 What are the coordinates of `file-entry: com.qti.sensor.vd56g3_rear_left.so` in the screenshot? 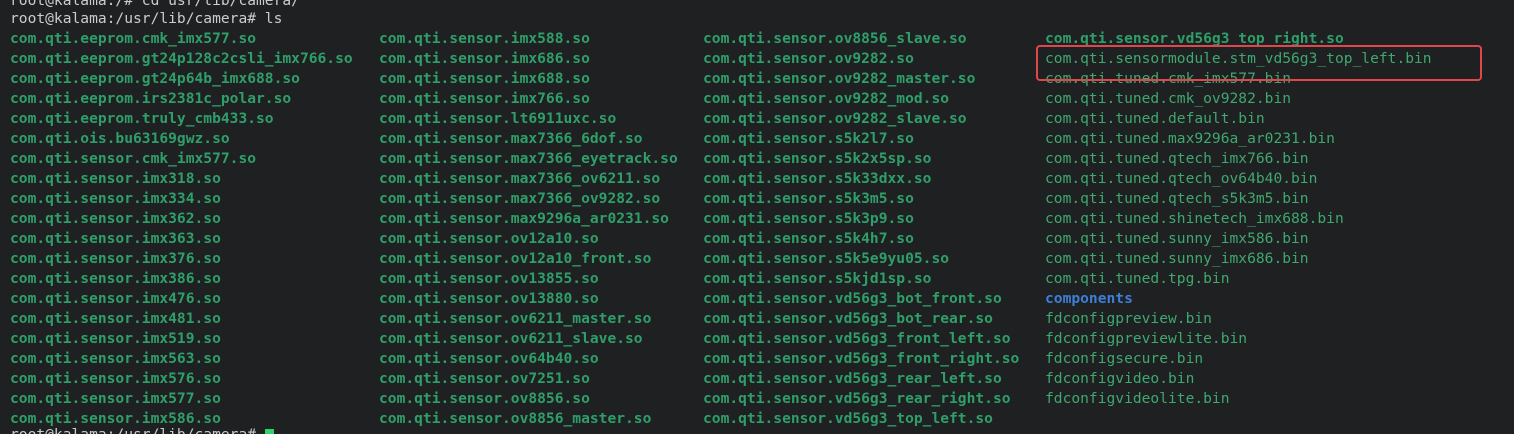 It's located at (852, 378).